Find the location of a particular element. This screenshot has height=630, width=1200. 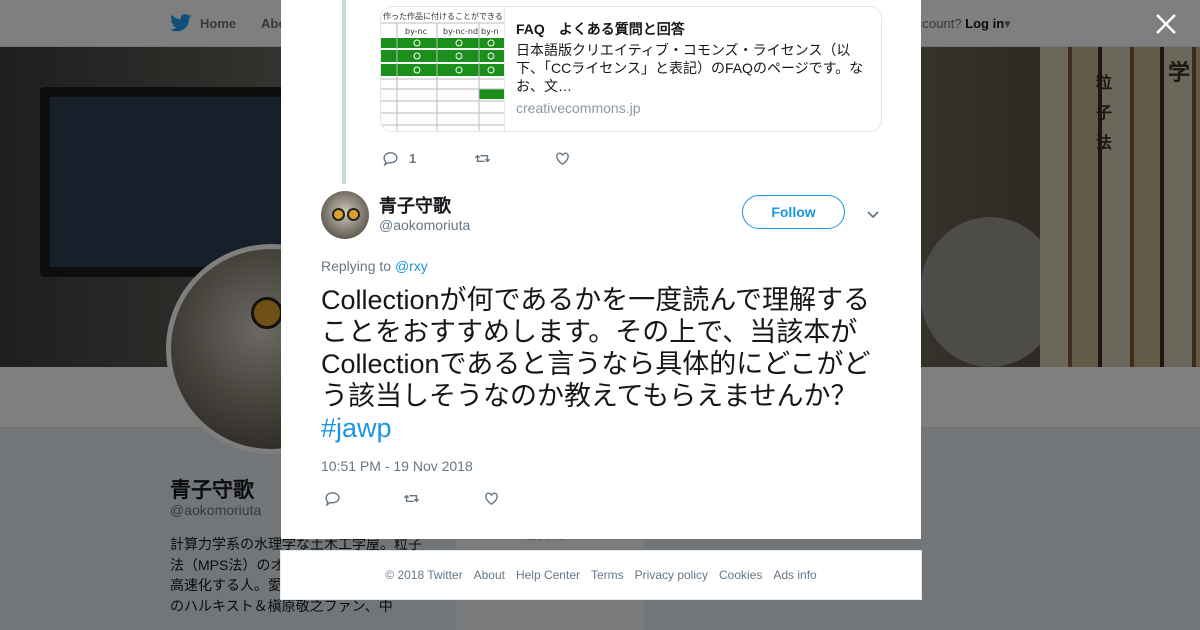

footer-copyright: © 2018 Twitter is located at coordinates (424, 575).